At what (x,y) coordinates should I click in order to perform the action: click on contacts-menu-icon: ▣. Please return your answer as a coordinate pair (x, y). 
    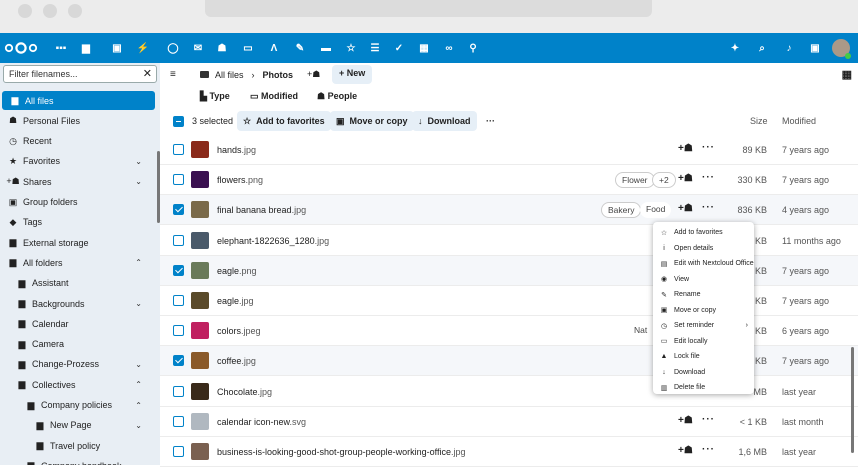
    Looking at the image, I should click on (815, 48).